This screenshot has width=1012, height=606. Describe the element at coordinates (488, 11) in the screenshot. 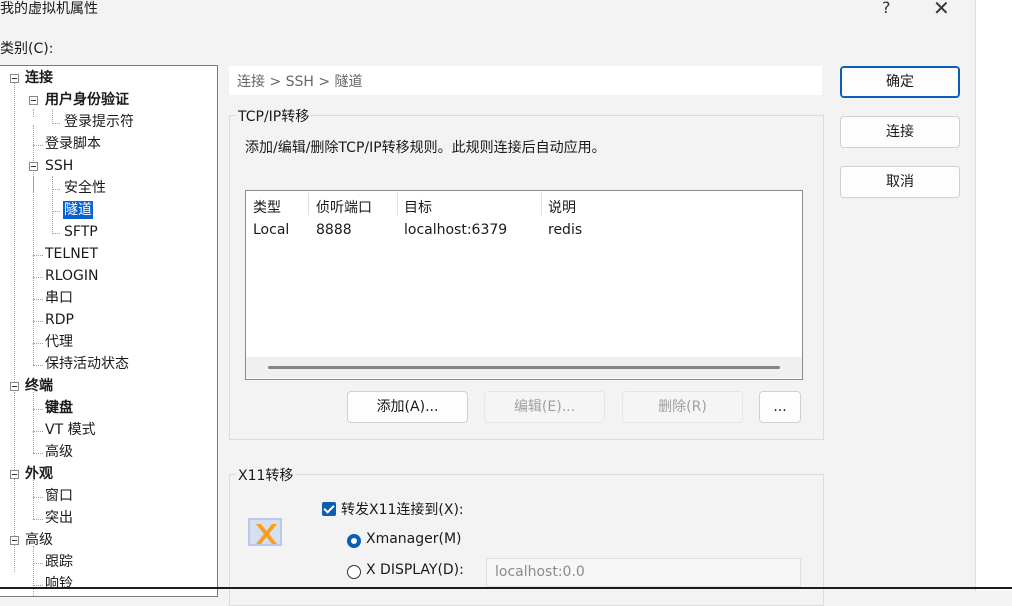

I see `title-bar: 我的虚拟机属性 ? ✕` at that location.